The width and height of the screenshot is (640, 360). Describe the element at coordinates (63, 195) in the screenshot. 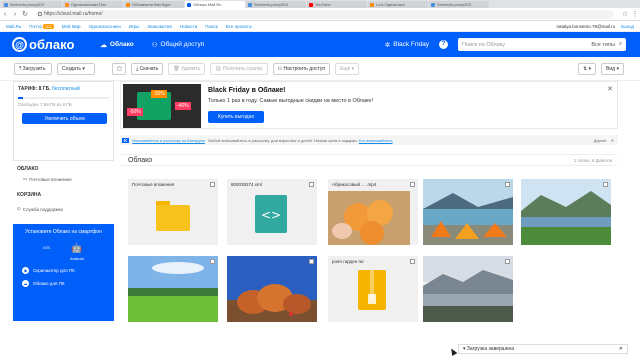

I see `sidebar-trash: КОРЗИНА` at that location.